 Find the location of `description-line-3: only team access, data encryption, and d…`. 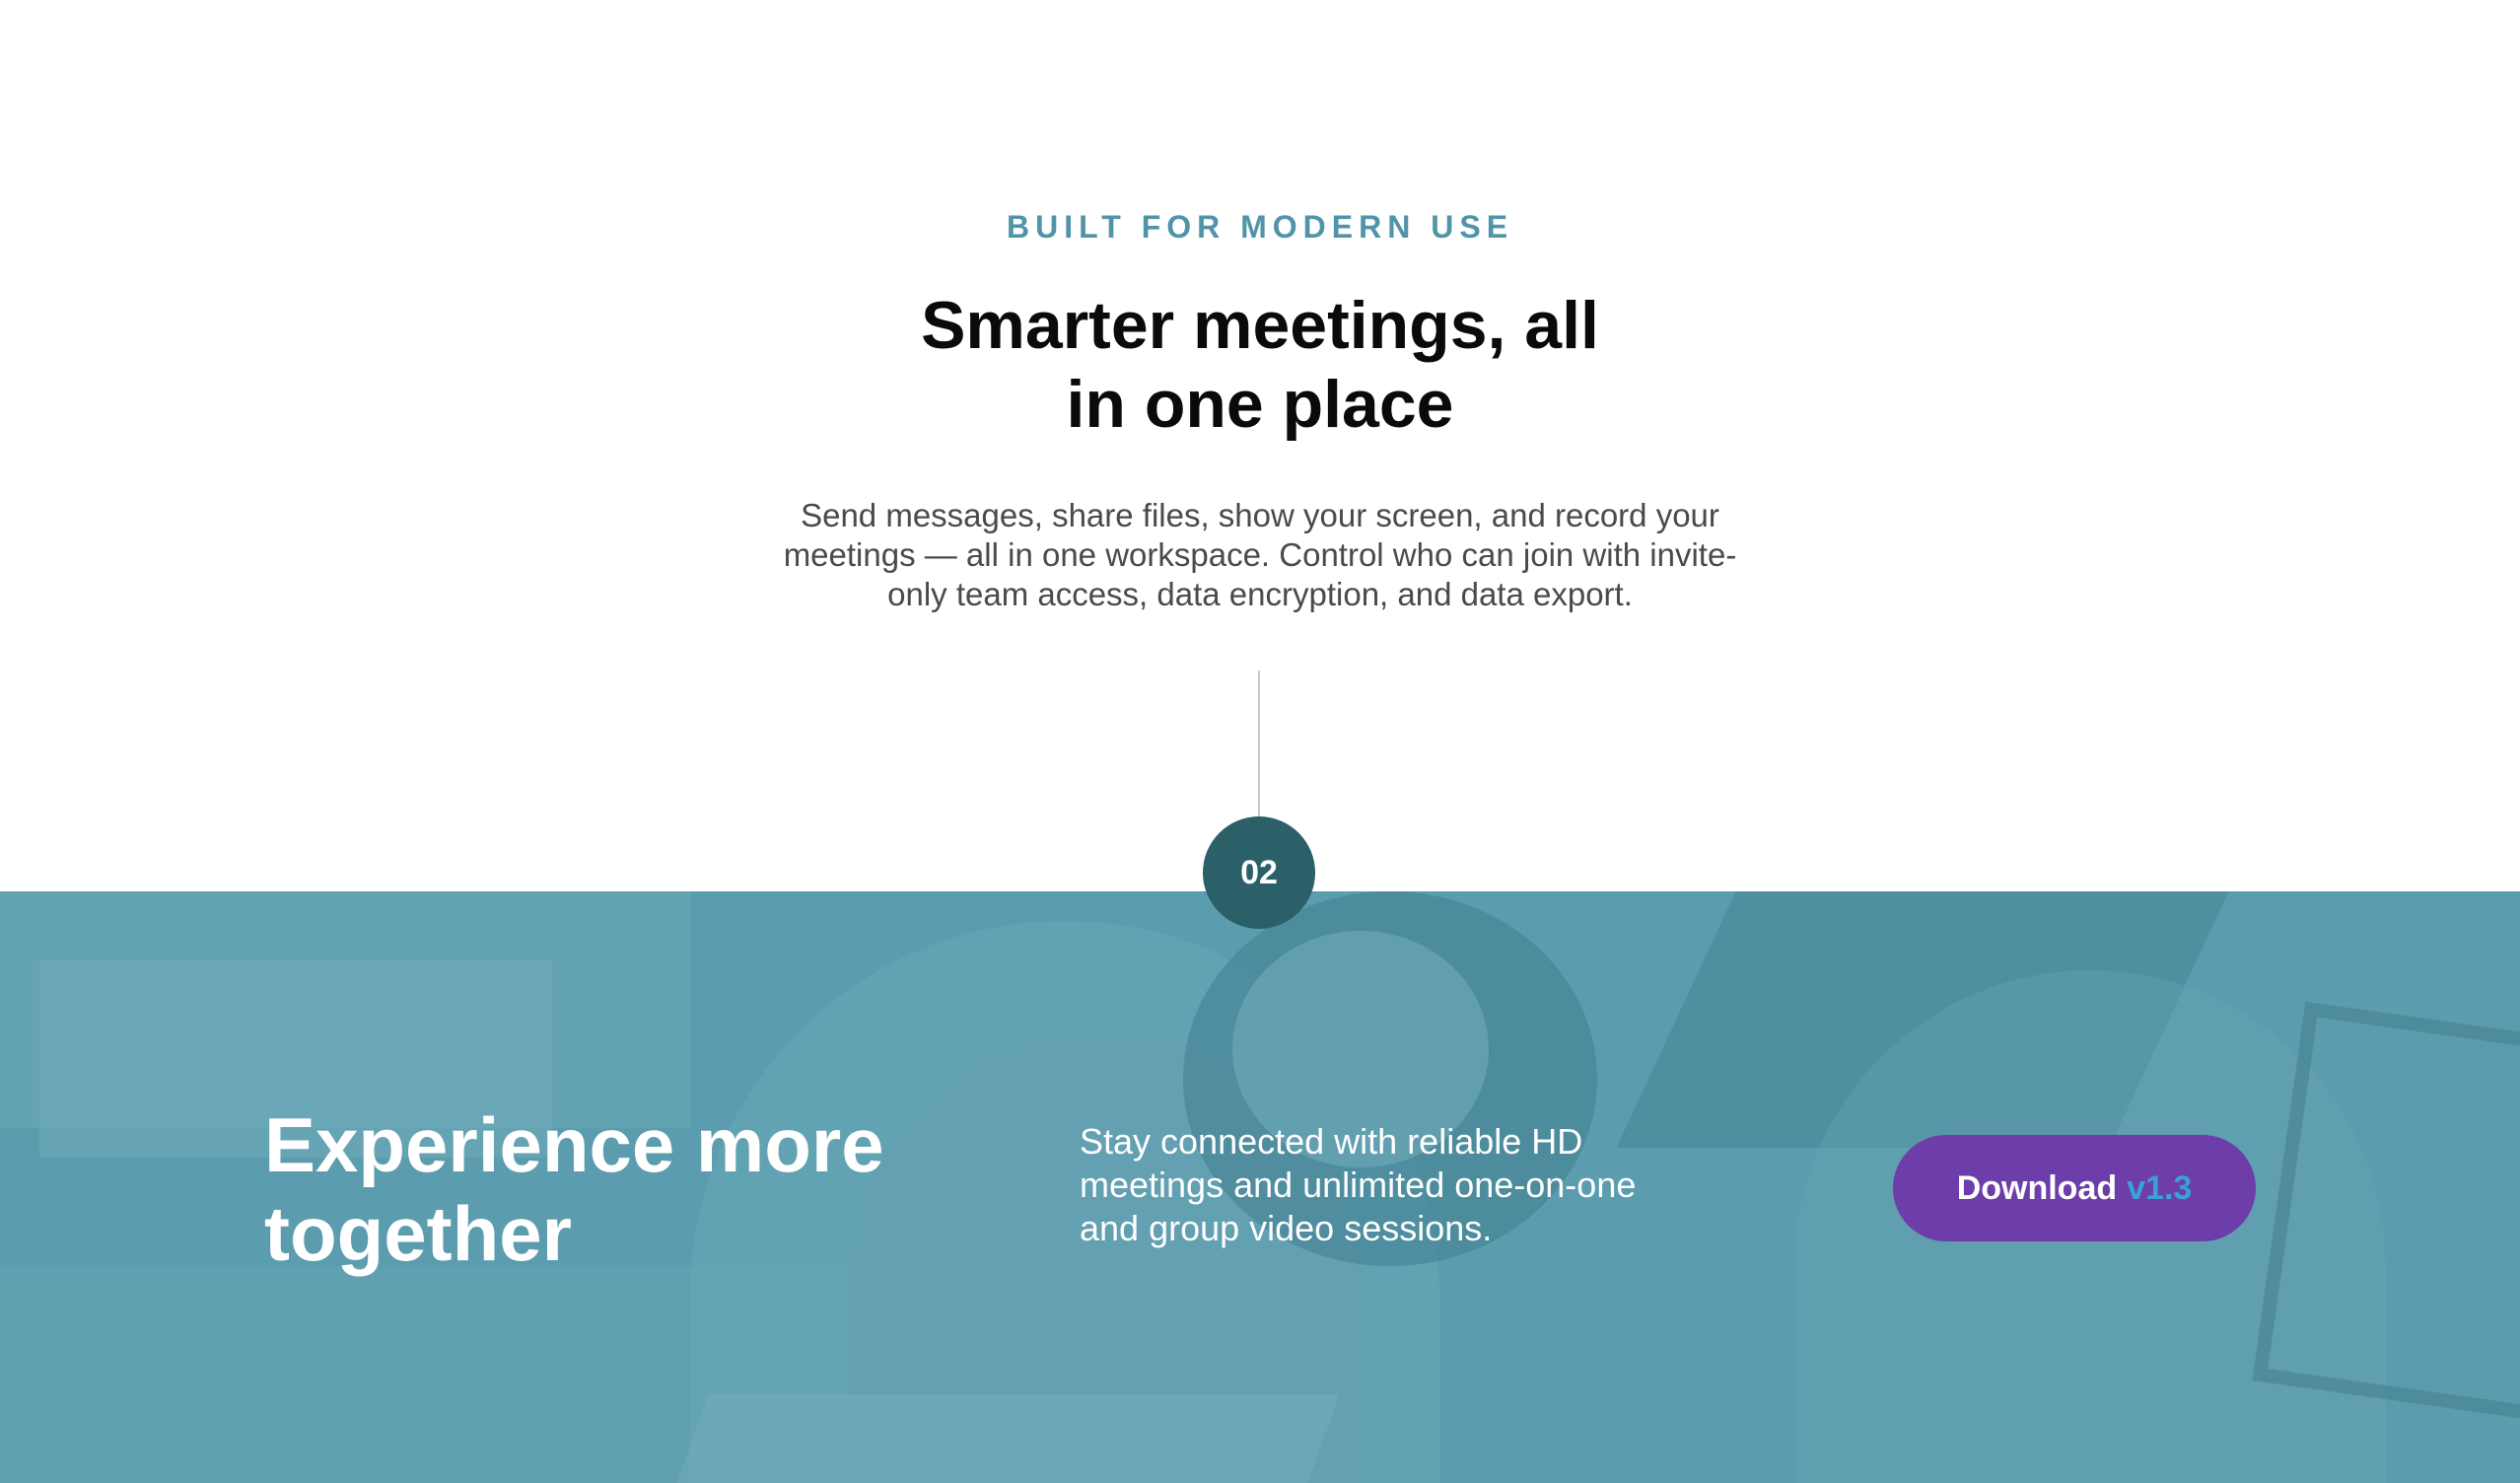

description-line-3: only team access, data encryption, and d… is located at coordinates (1260, 594).